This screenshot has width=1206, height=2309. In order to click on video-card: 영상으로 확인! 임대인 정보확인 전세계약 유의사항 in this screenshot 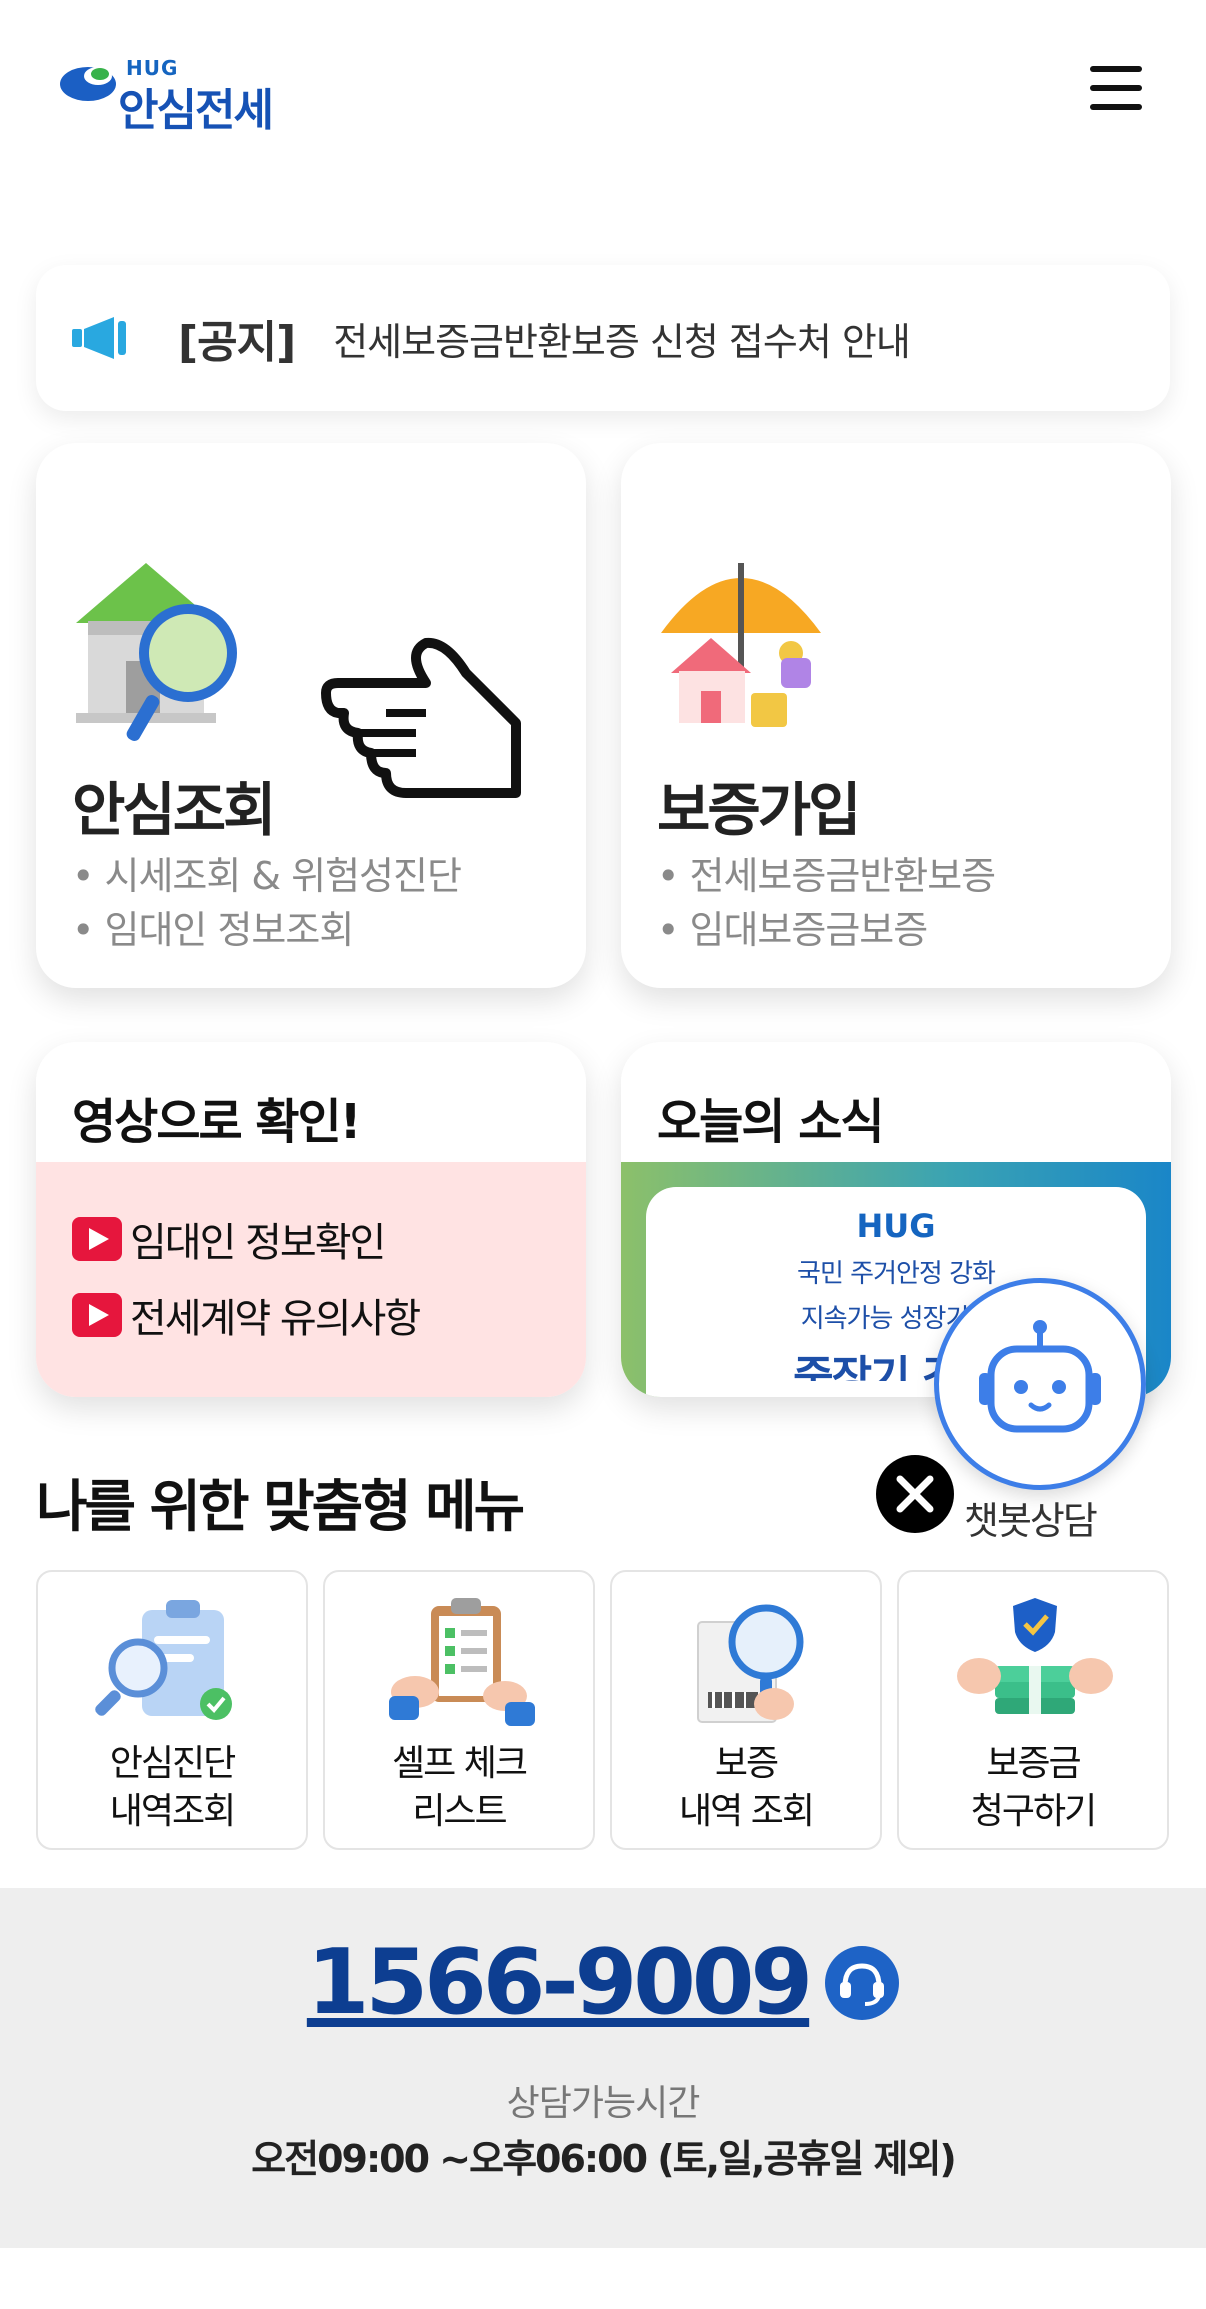, I will do `click(311, 1219)`.